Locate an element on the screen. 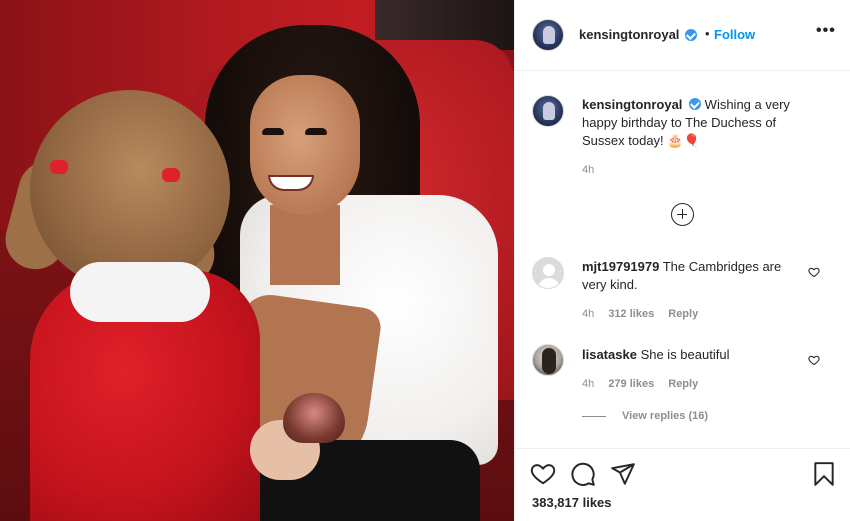  photo-girl-head is located at coordinates (130, 190).